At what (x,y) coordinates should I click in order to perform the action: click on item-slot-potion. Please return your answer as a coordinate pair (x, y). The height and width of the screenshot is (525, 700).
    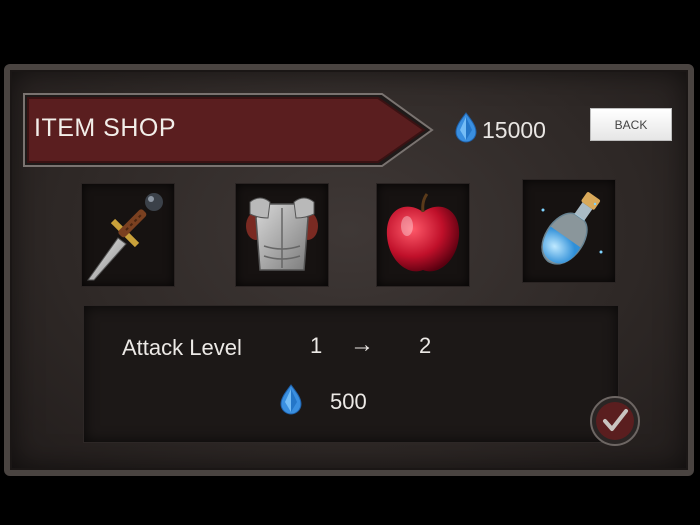
    Looking at the image, I should click on (569, 231).